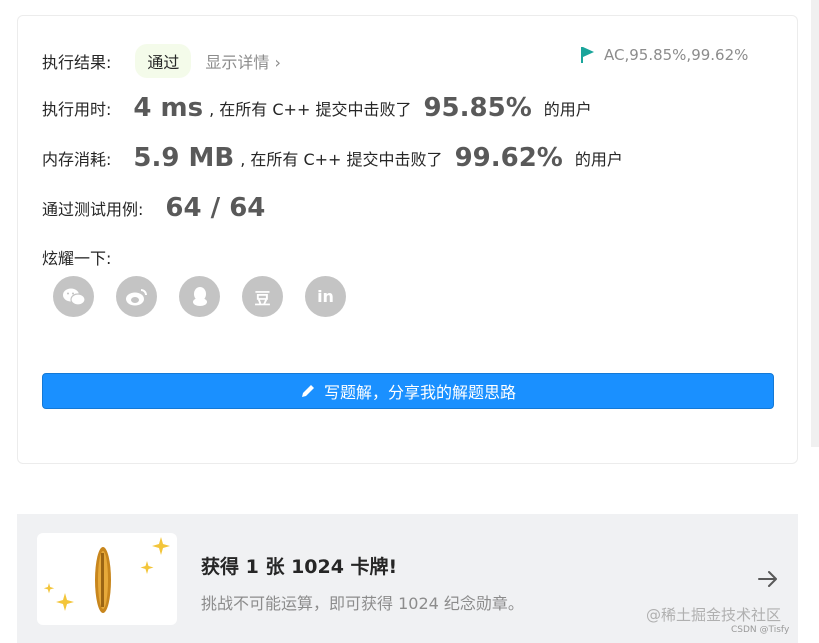  I want to click on tests-row: 通过测试用例: 64 / 64, so click(153, 208).